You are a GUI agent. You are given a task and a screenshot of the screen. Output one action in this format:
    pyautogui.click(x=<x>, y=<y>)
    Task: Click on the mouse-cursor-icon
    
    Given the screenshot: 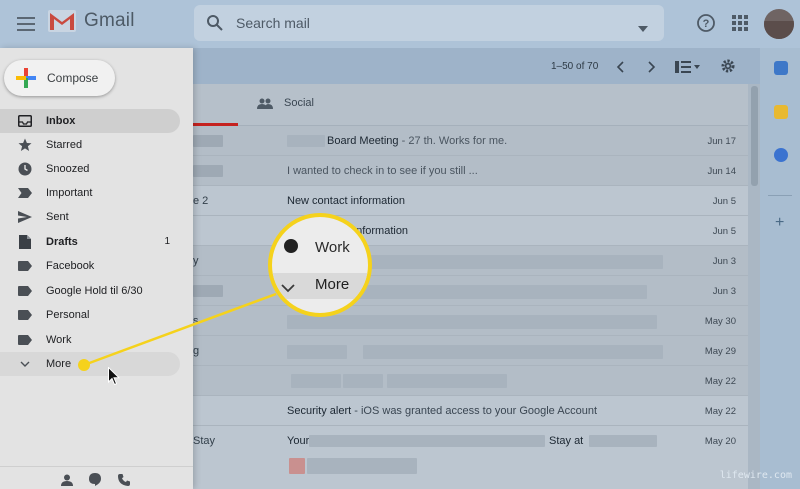 What is the action you would take?
    pyautogui.click(x=114, y=376)
    